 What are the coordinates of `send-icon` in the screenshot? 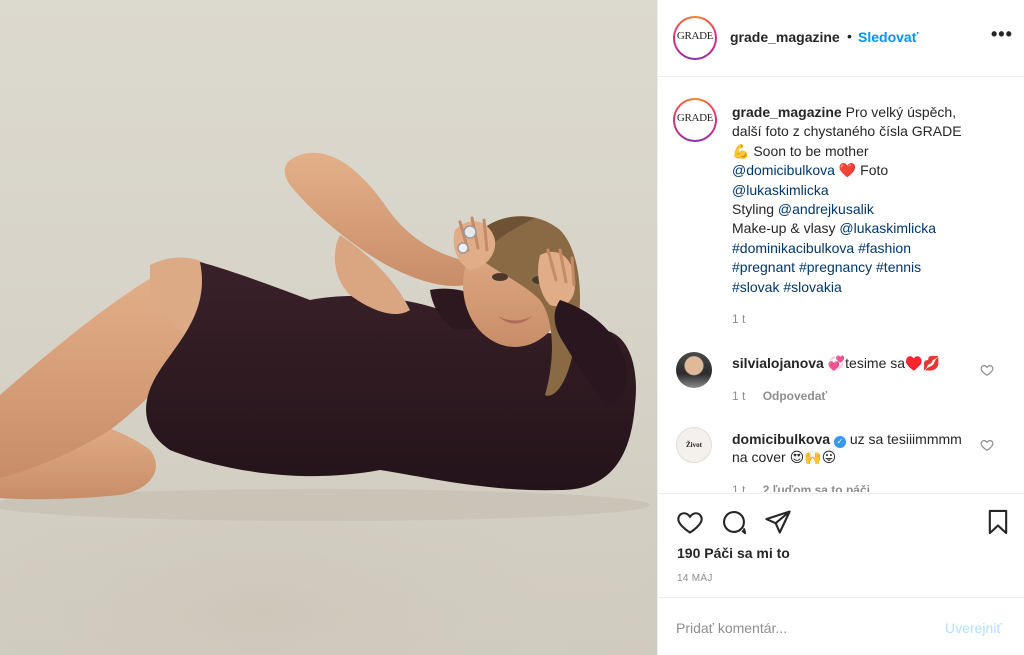 It's located at (778, 522).